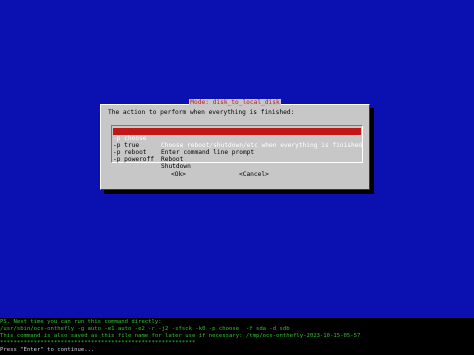 Image resolution: width=474 pixels, height=355 pixels. What do you see at coordinates (176, 166) in the screenshot?
I see `menu-item-description: Shutdown` at bounding box center [176, 166].